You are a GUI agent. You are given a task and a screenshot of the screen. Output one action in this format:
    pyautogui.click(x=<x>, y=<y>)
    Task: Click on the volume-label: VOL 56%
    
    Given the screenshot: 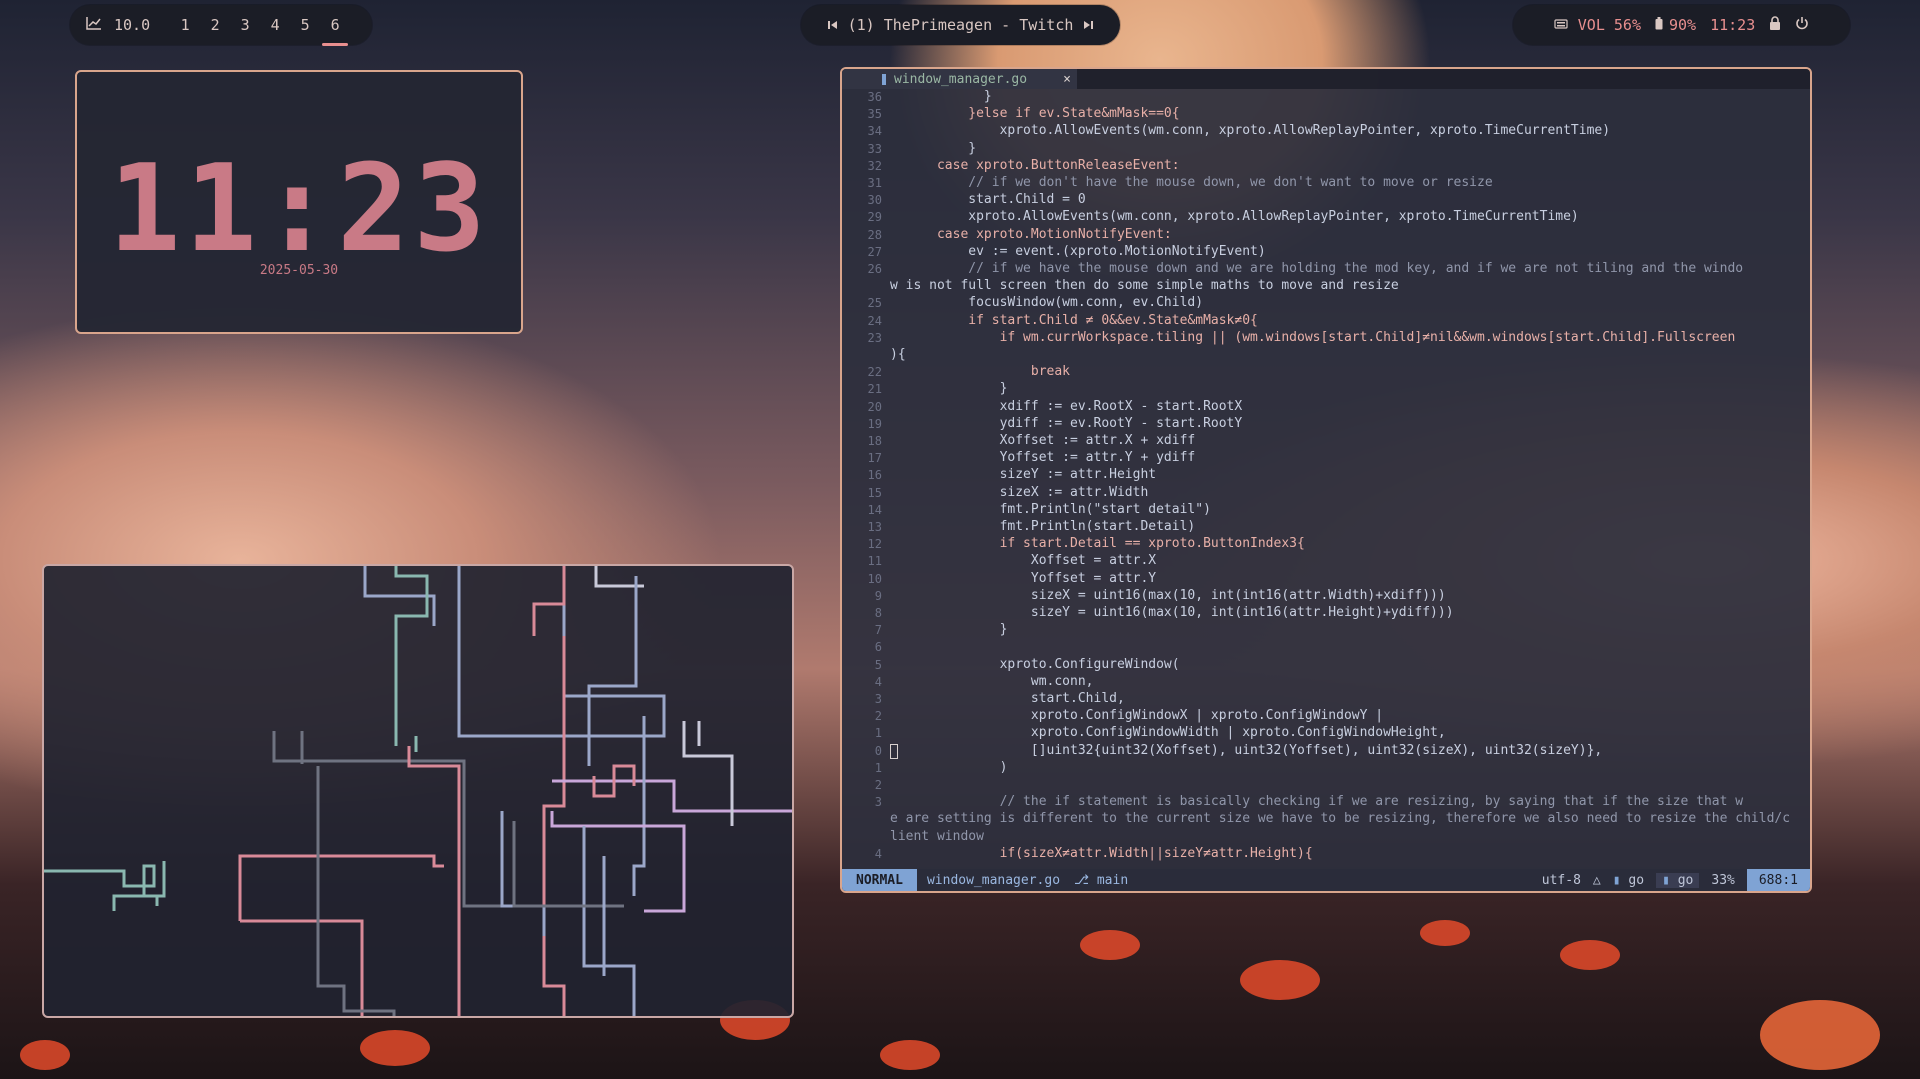 What is the action you would take?
    pyautogui.click(x=1609, y=25)
    